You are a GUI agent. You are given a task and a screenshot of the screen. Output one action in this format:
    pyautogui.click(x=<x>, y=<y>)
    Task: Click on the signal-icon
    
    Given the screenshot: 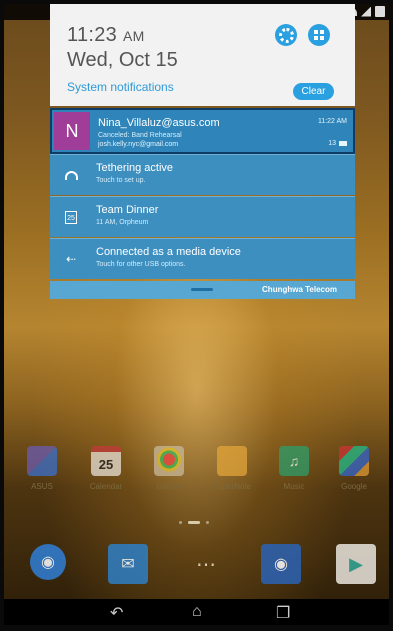 What is the action you would take?
    pyautogui.click(x=366, y=11)
    